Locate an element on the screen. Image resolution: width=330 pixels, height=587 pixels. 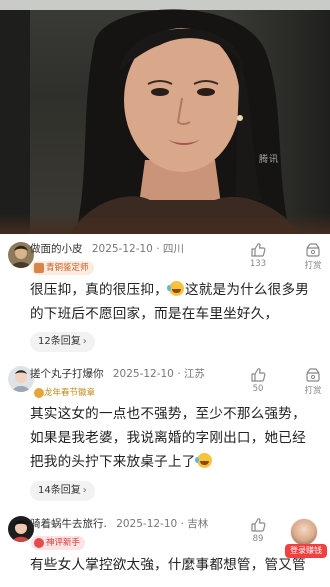
user-badge: 龙年春节徽章 is located at coordinates (65, 393).